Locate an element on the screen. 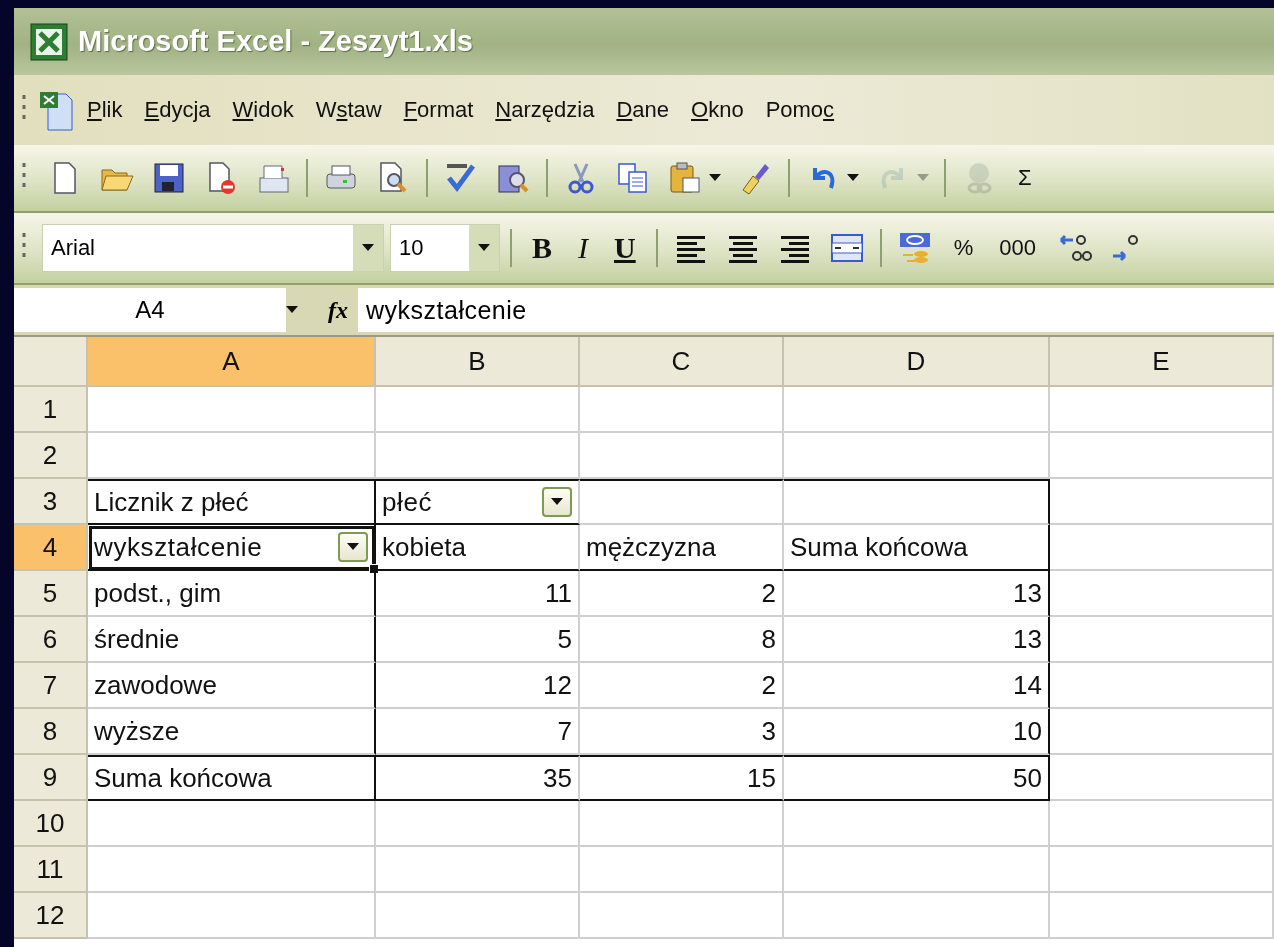 This screenshot has height=947, width=1274. table-cell: średnie is located at coordinates (232, 640).